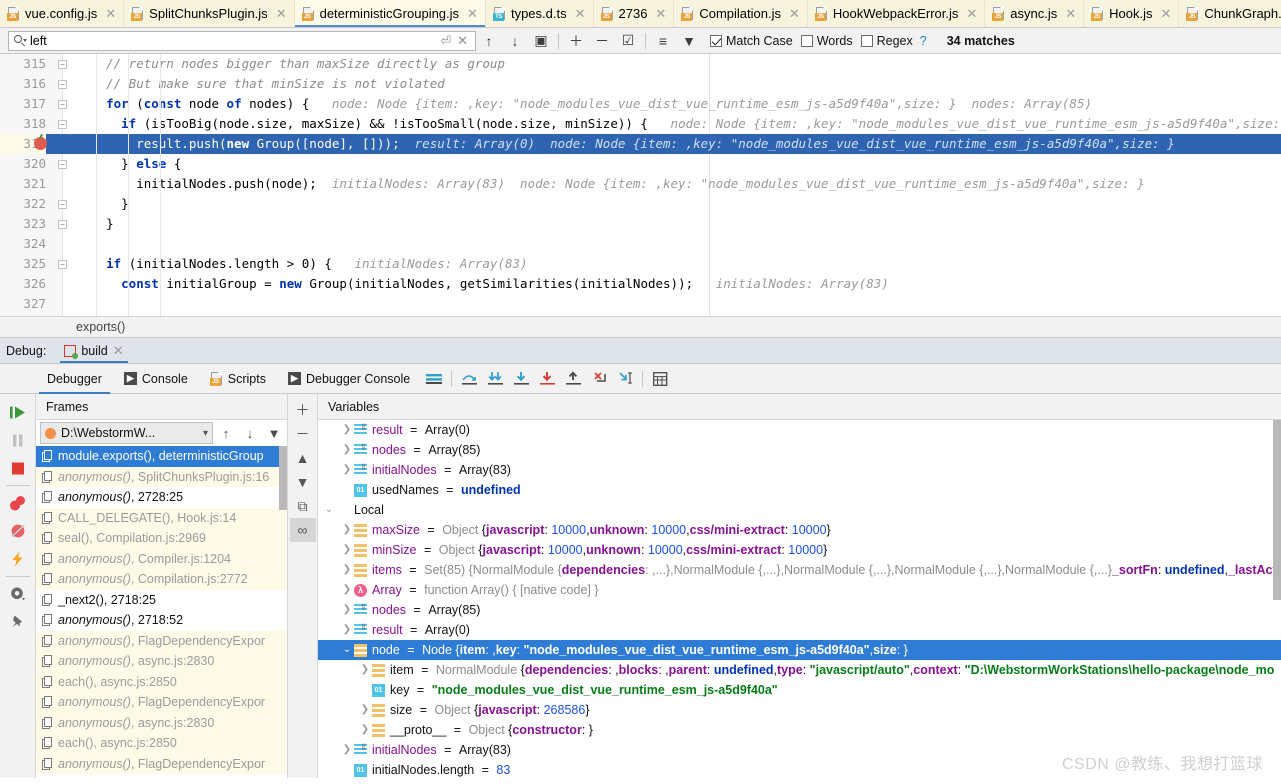  Describe the element at coordinates (205, 433) in the screenshot. I see `chevron-down-icon: ▾` at that location.